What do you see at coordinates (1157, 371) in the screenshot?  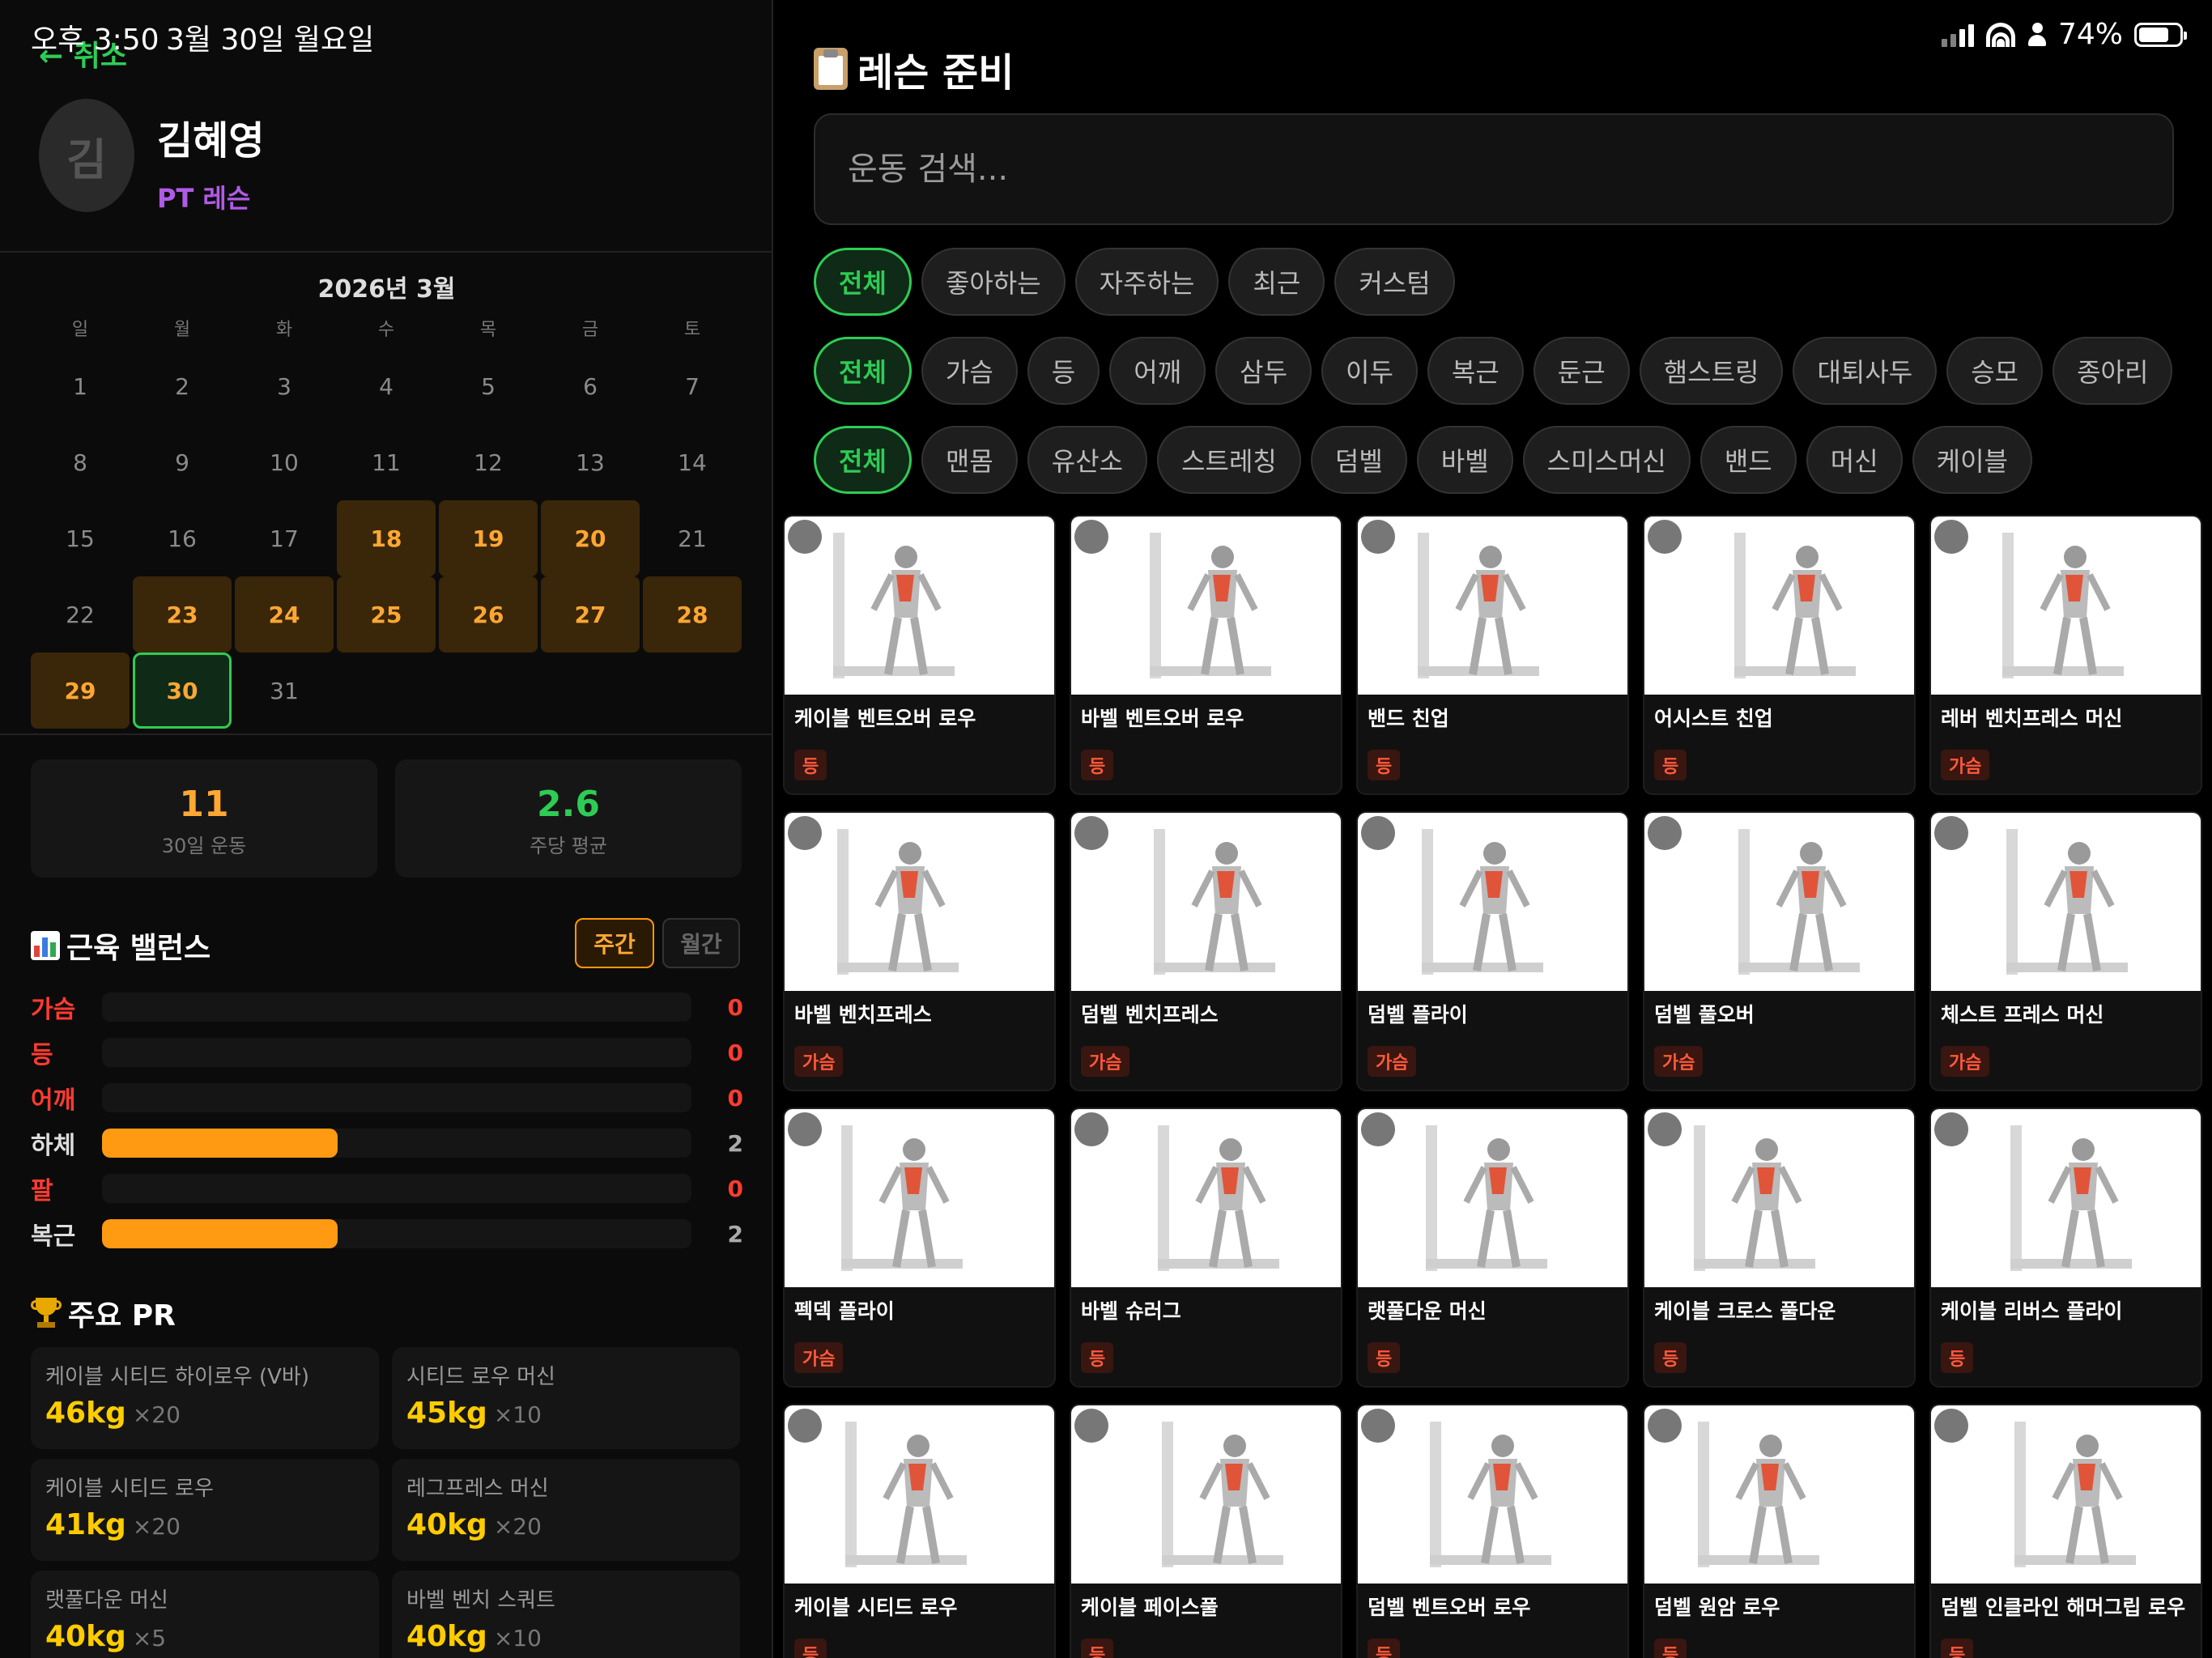 I see `filter-chip: 어깨` at bounding box center [1157, 371].